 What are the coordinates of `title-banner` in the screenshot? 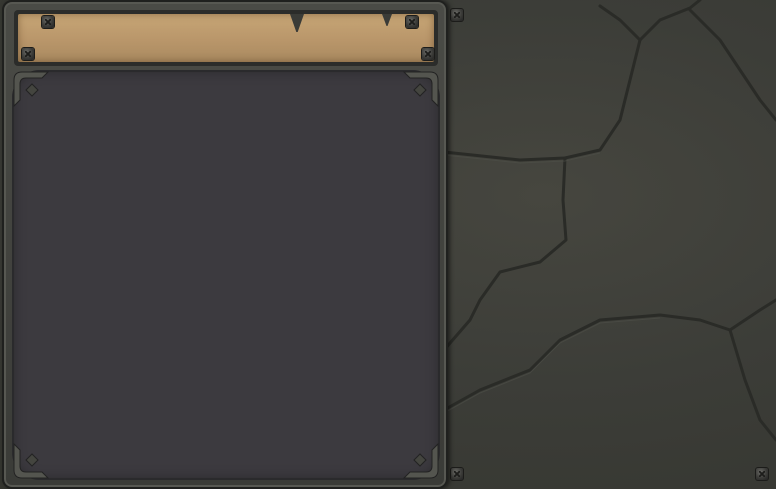 It's located at (226, 38).